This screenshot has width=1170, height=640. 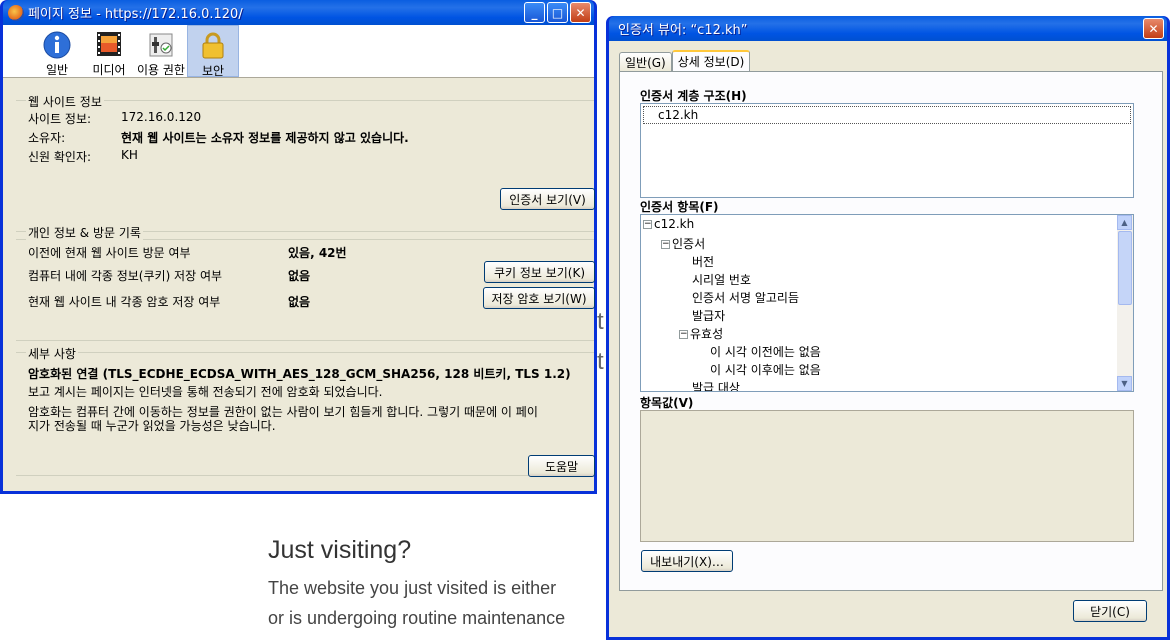 What do you see at coordinates (129, 155) in the screenshot?
I see `verifier-value: KH` at bounding box center [129, 155].